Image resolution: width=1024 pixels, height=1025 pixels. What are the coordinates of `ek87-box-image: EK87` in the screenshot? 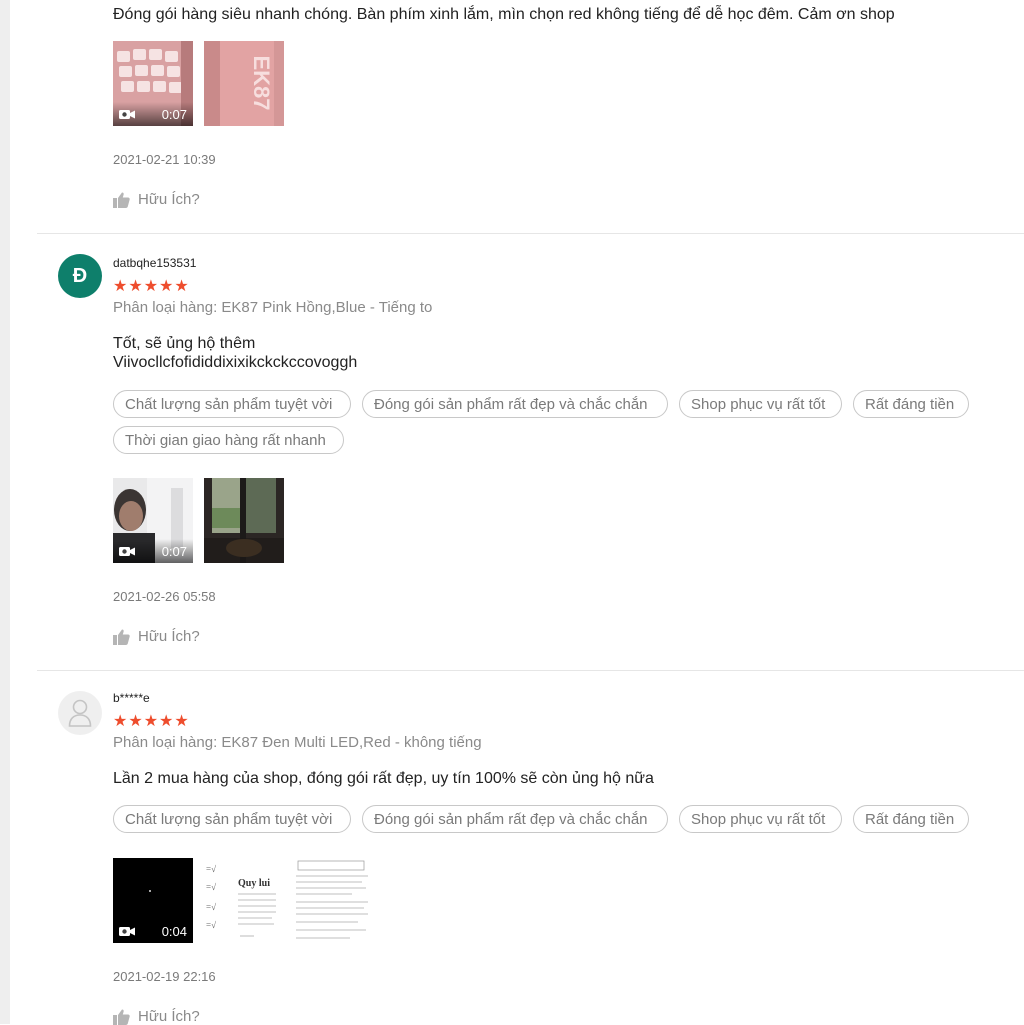 It's located at (244, 83).